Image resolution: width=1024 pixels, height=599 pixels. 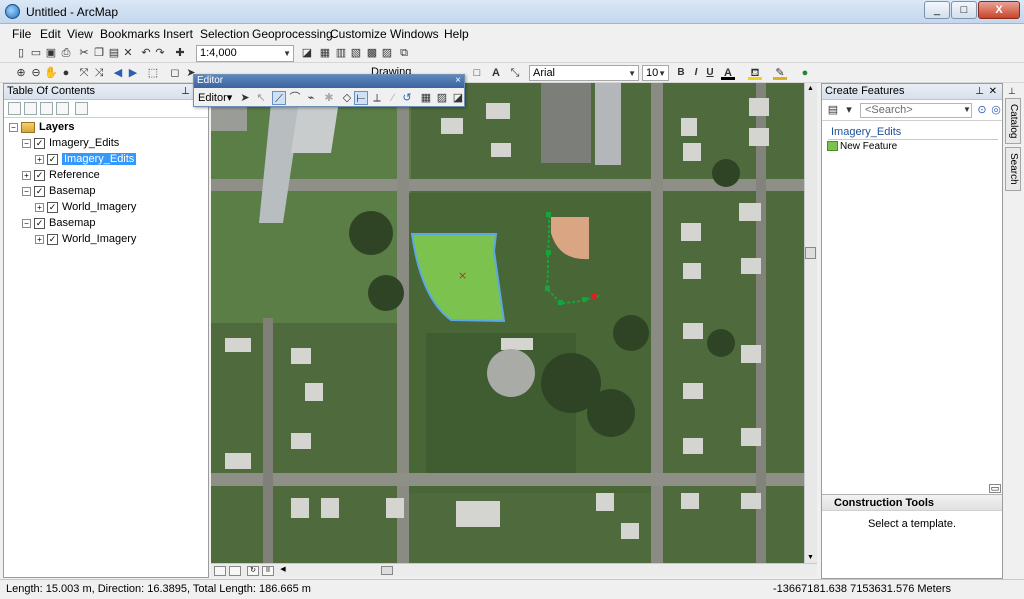 What do you see at coordinates (916, 110) in the screenshot?
I see `template-search-input: <Search>` at bounding box center [916, 110].